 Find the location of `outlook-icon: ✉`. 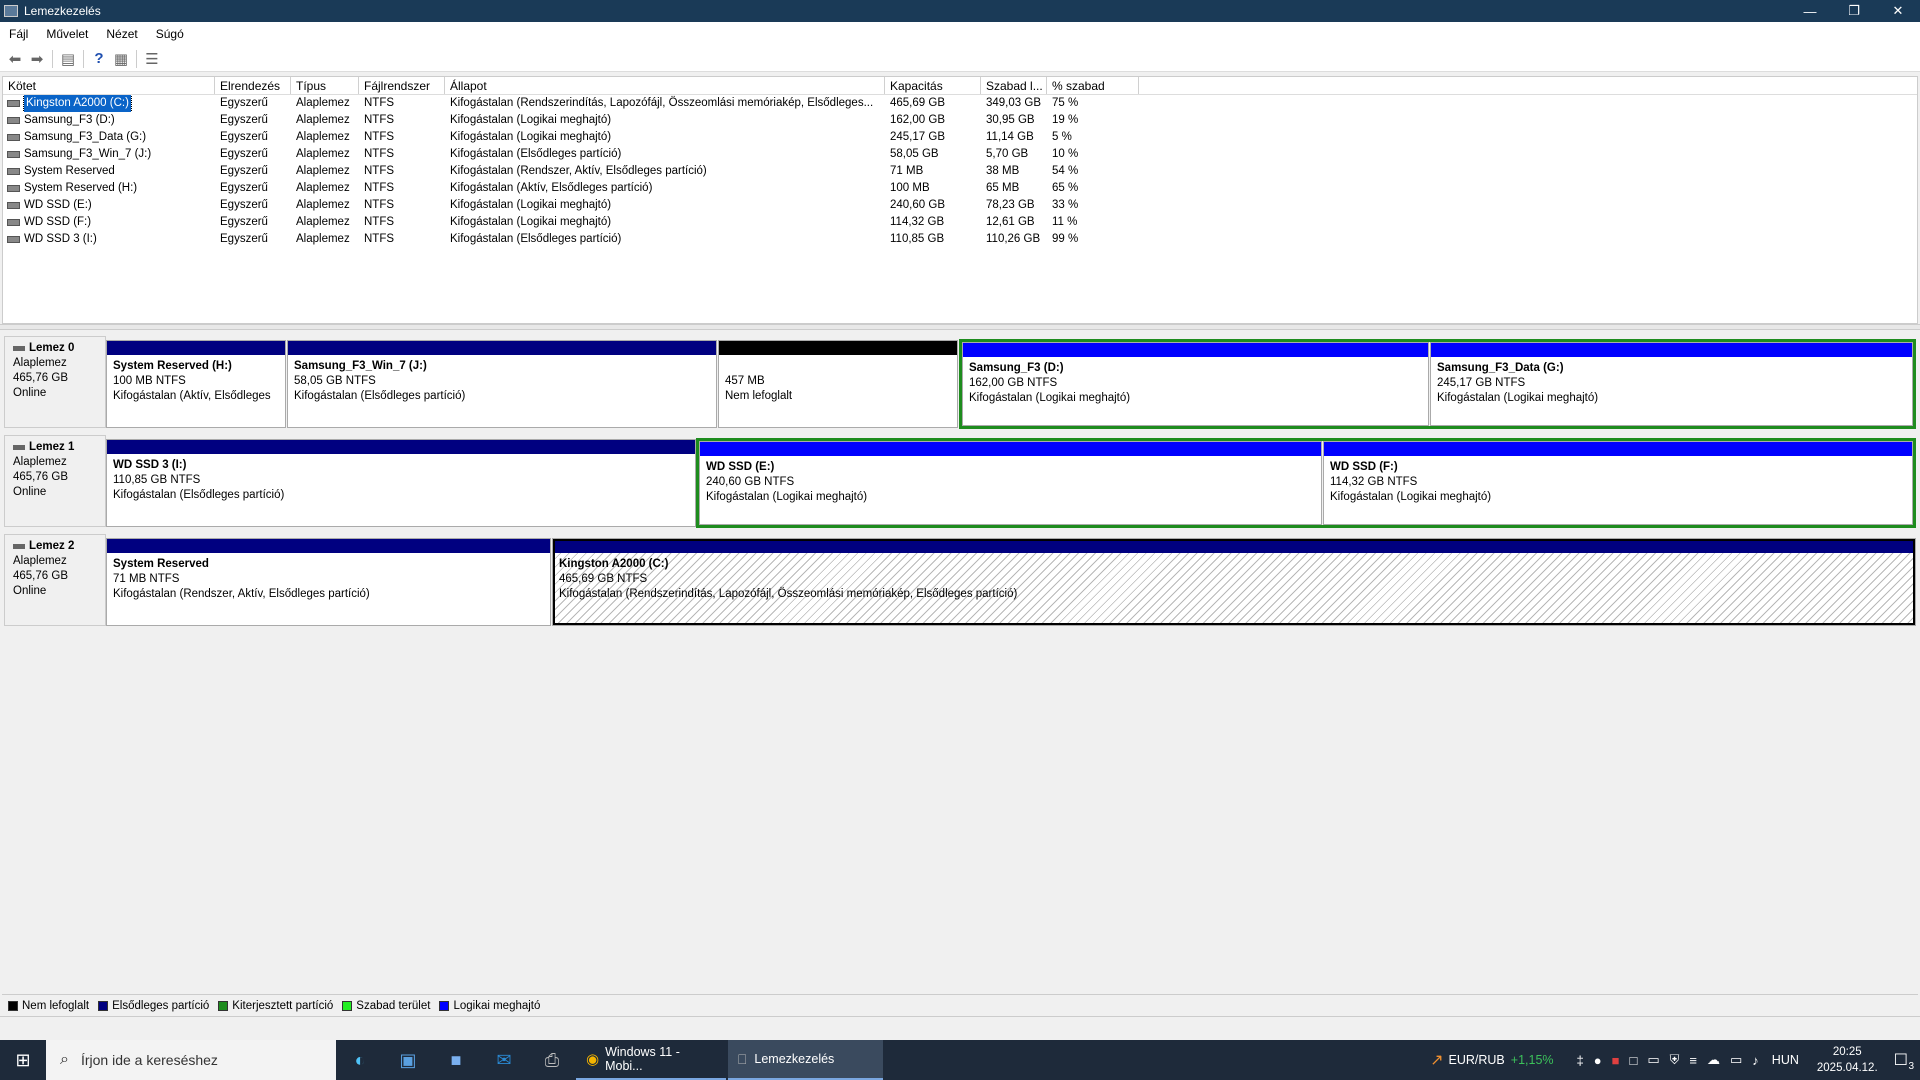

outlook-icon: ✉ is located at coordinates (504, 1060).